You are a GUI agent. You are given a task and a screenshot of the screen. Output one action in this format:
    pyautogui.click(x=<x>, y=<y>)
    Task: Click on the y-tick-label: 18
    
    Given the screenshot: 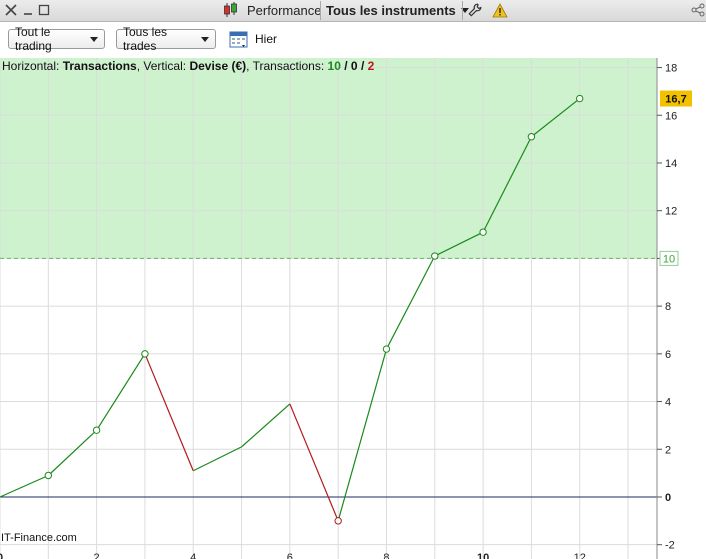 What is the action you would take?
    pyautogui.click(x=671, y=69)
    